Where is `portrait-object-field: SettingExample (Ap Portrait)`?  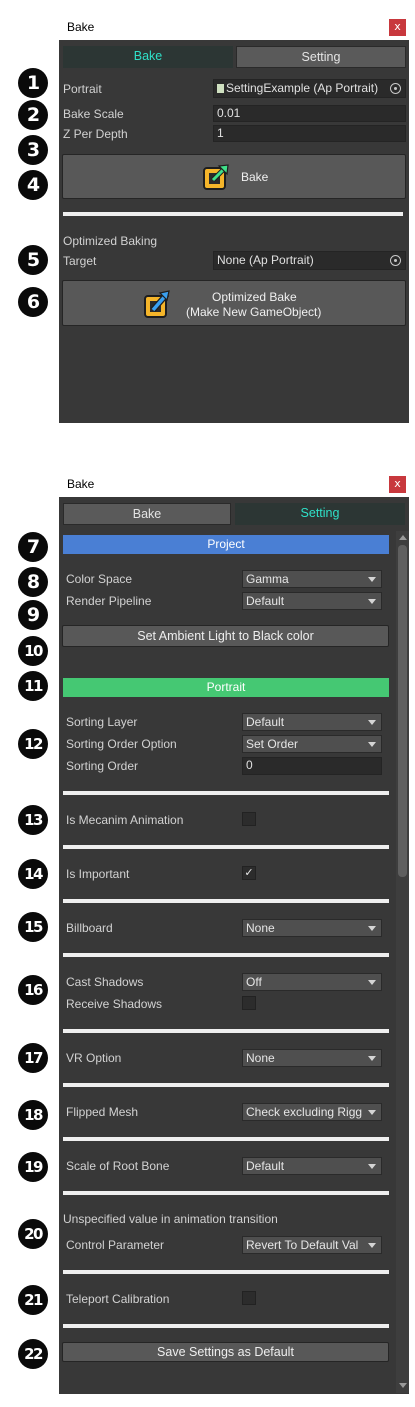 portrait-object-field: SettingExample (Ap Portrait) is located at coordinates (309, 88).